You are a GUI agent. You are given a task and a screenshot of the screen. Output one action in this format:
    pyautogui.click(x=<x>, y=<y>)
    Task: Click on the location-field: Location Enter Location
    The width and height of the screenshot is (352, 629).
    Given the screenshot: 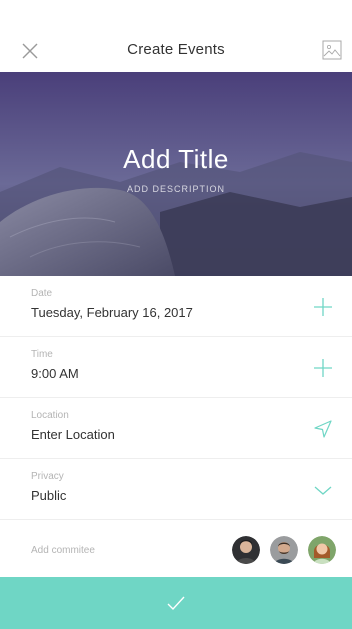 What is the action you would take?
    pyautogui.click(x=176, y=428)
    